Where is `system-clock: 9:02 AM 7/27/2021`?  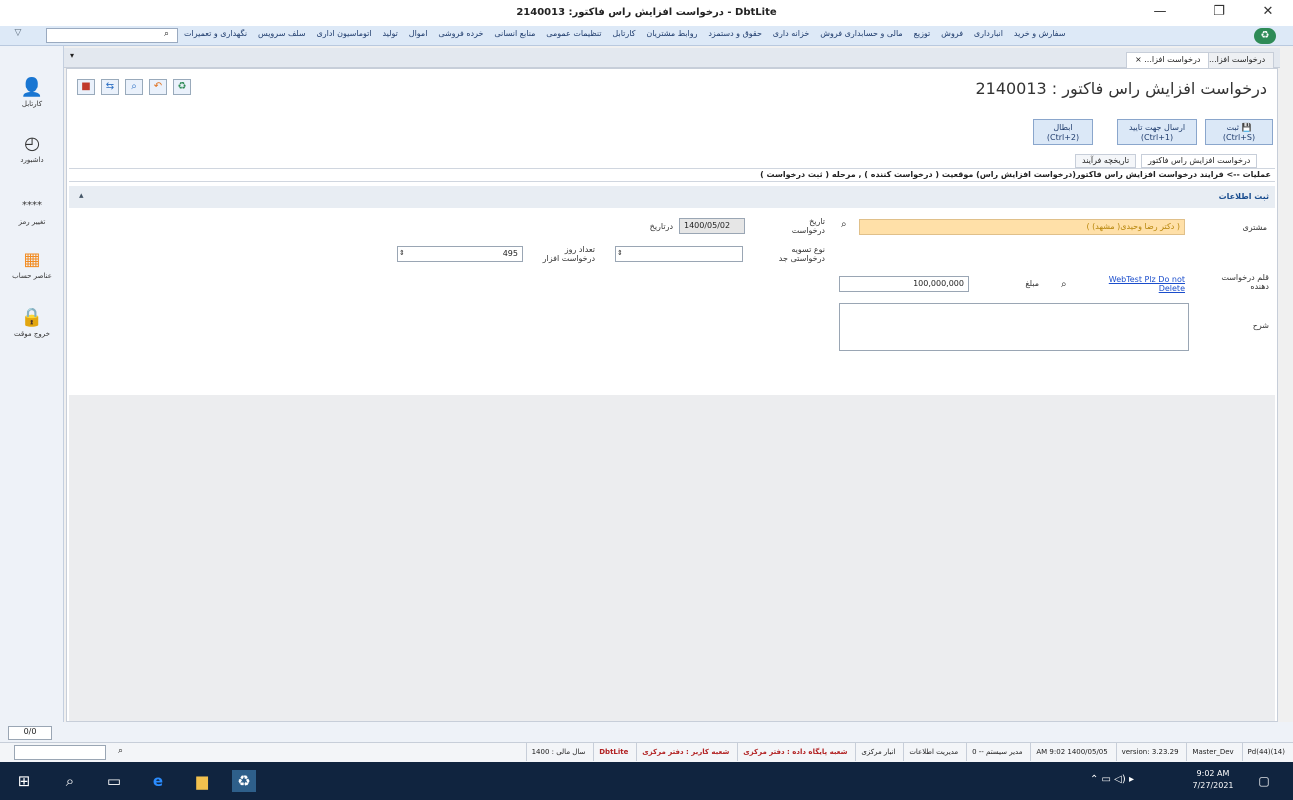
system-clock: 9:02 AM 7/27/2021 is located at coordinates (1213, 780).